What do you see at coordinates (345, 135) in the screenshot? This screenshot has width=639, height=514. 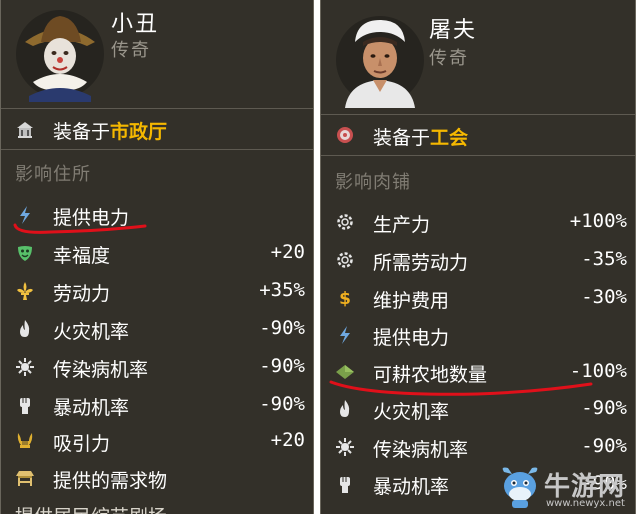 I see `guild-icon` at bounding box center [345, 135].